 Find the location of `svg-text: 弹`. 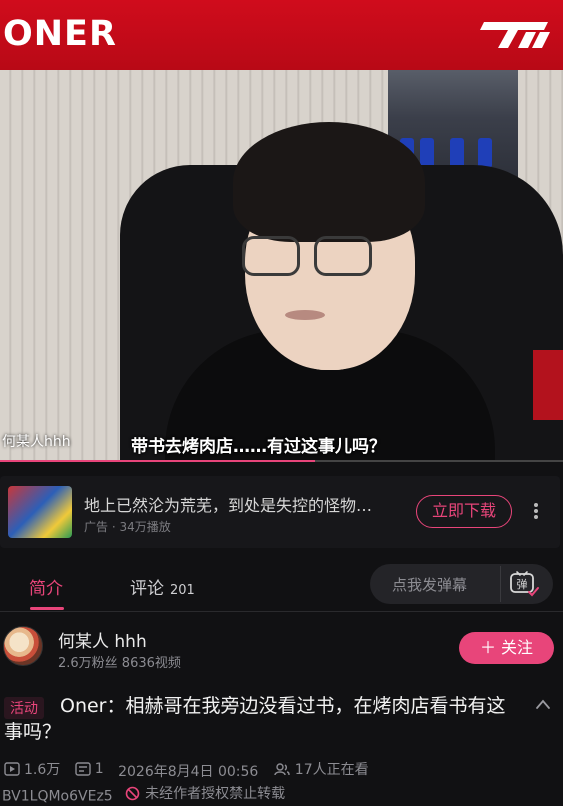

svg-text: 弹 is located at coordinates (522, 584).